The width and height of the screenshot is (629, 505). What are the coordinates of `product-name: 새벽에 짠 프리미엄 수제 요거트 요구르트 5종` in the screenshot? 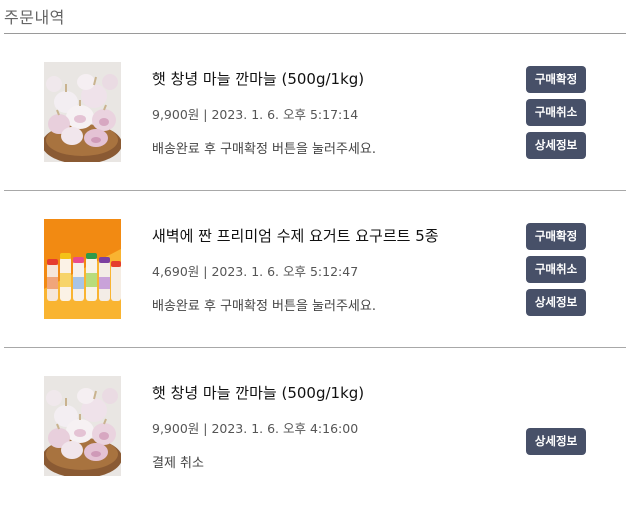 It's located at (295, 235).